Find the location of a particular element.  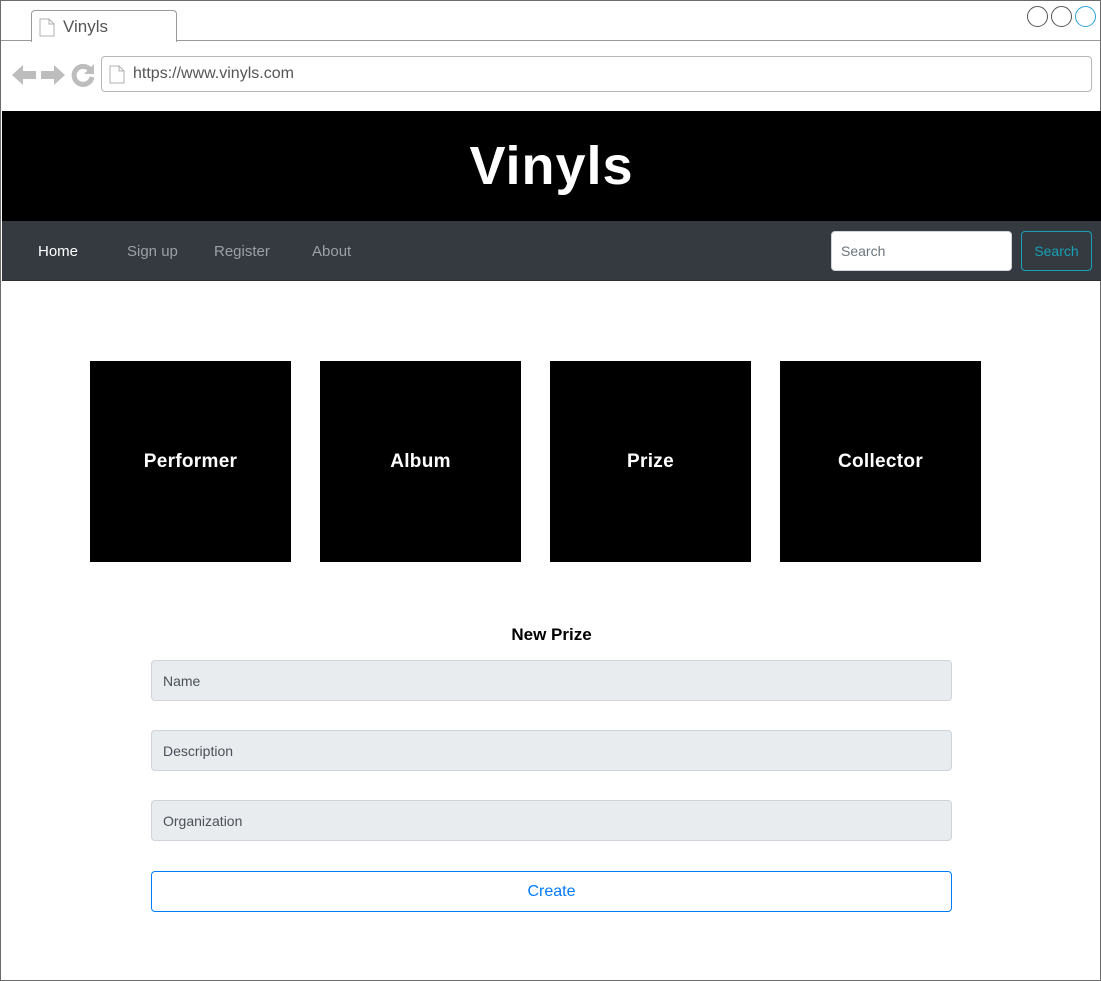

tile-label: Collector is located at coordinates (880, 461).